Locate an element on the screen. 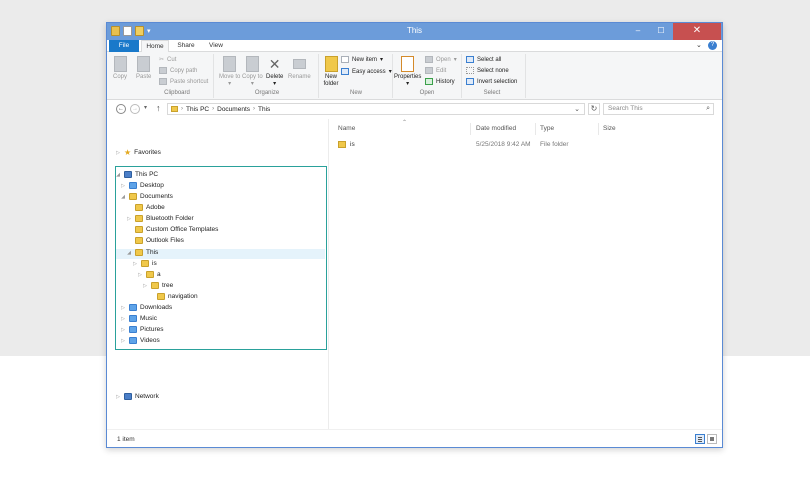  open-button: Open ▾ is located at coordinates (441, 59).